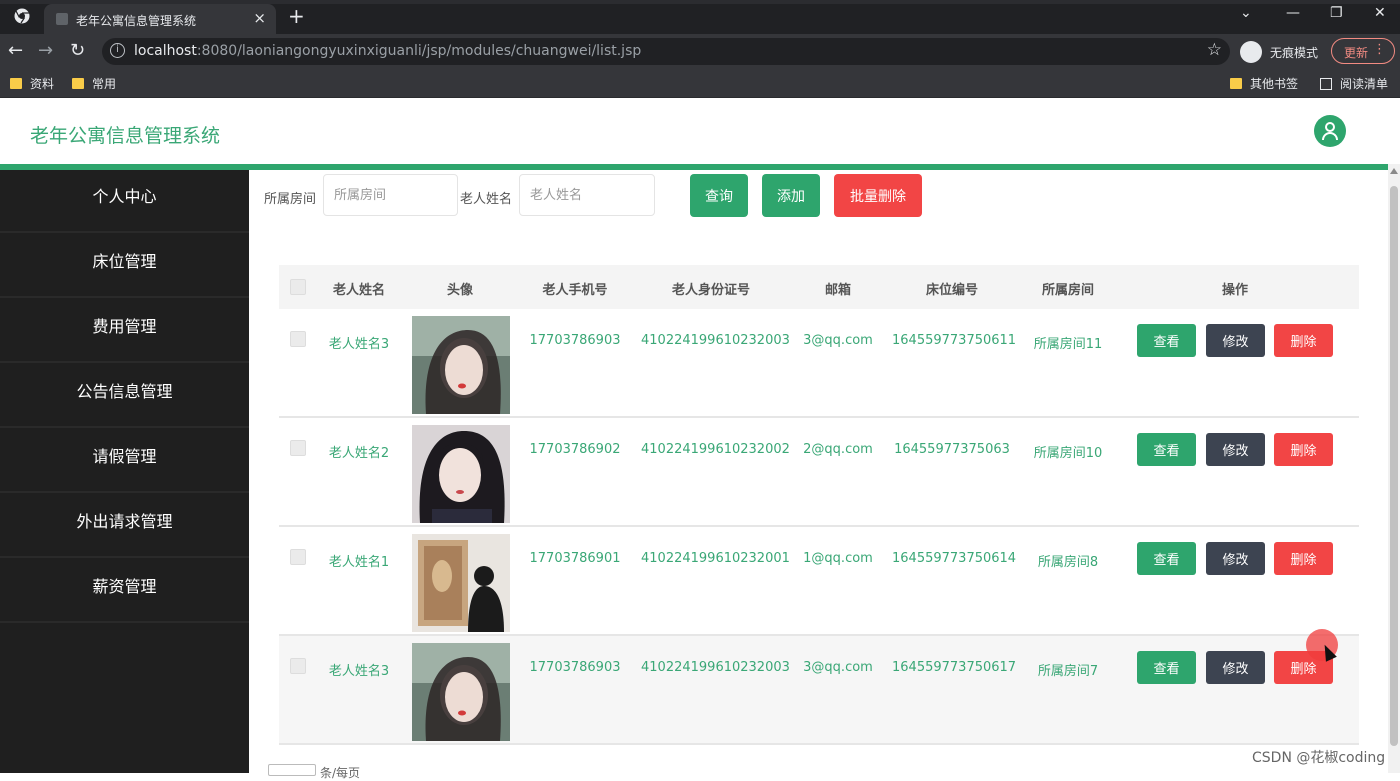  I want to click on watermark: CSDN @花椒coding, so click(1319, 758).